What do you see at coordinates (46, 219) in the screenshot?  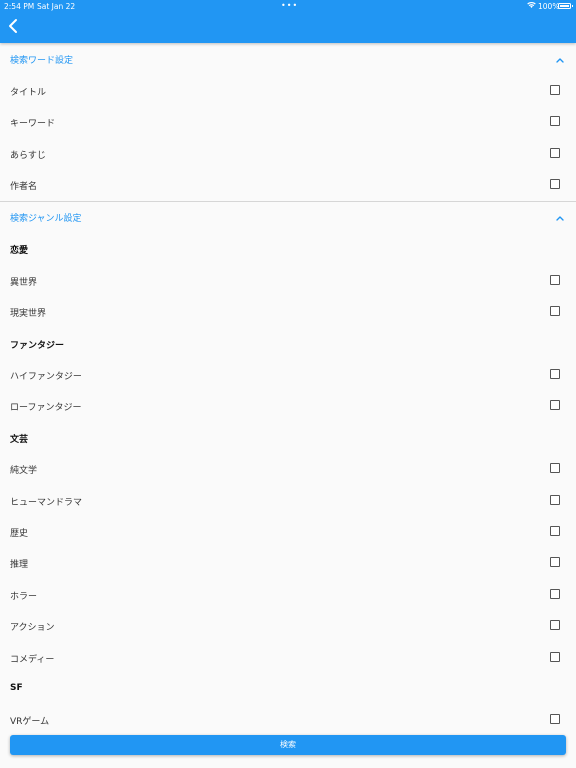 I see `section-title: 検索ジャンル設定` at bounding box center [46, 219].